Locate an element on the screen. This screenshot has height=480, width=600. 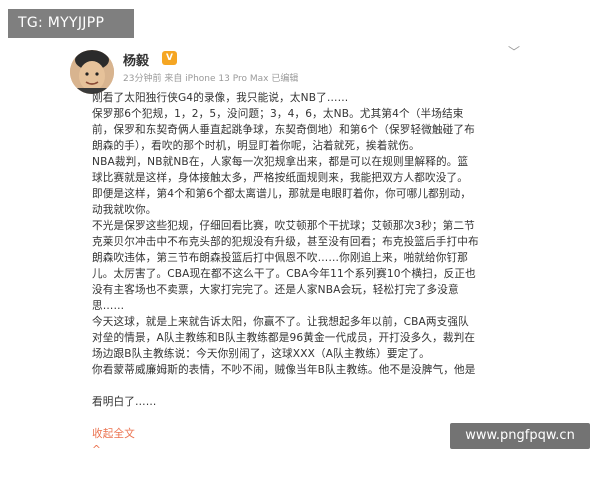
chevron-down-icon: ﹀ is located at coordinates (514, 52).